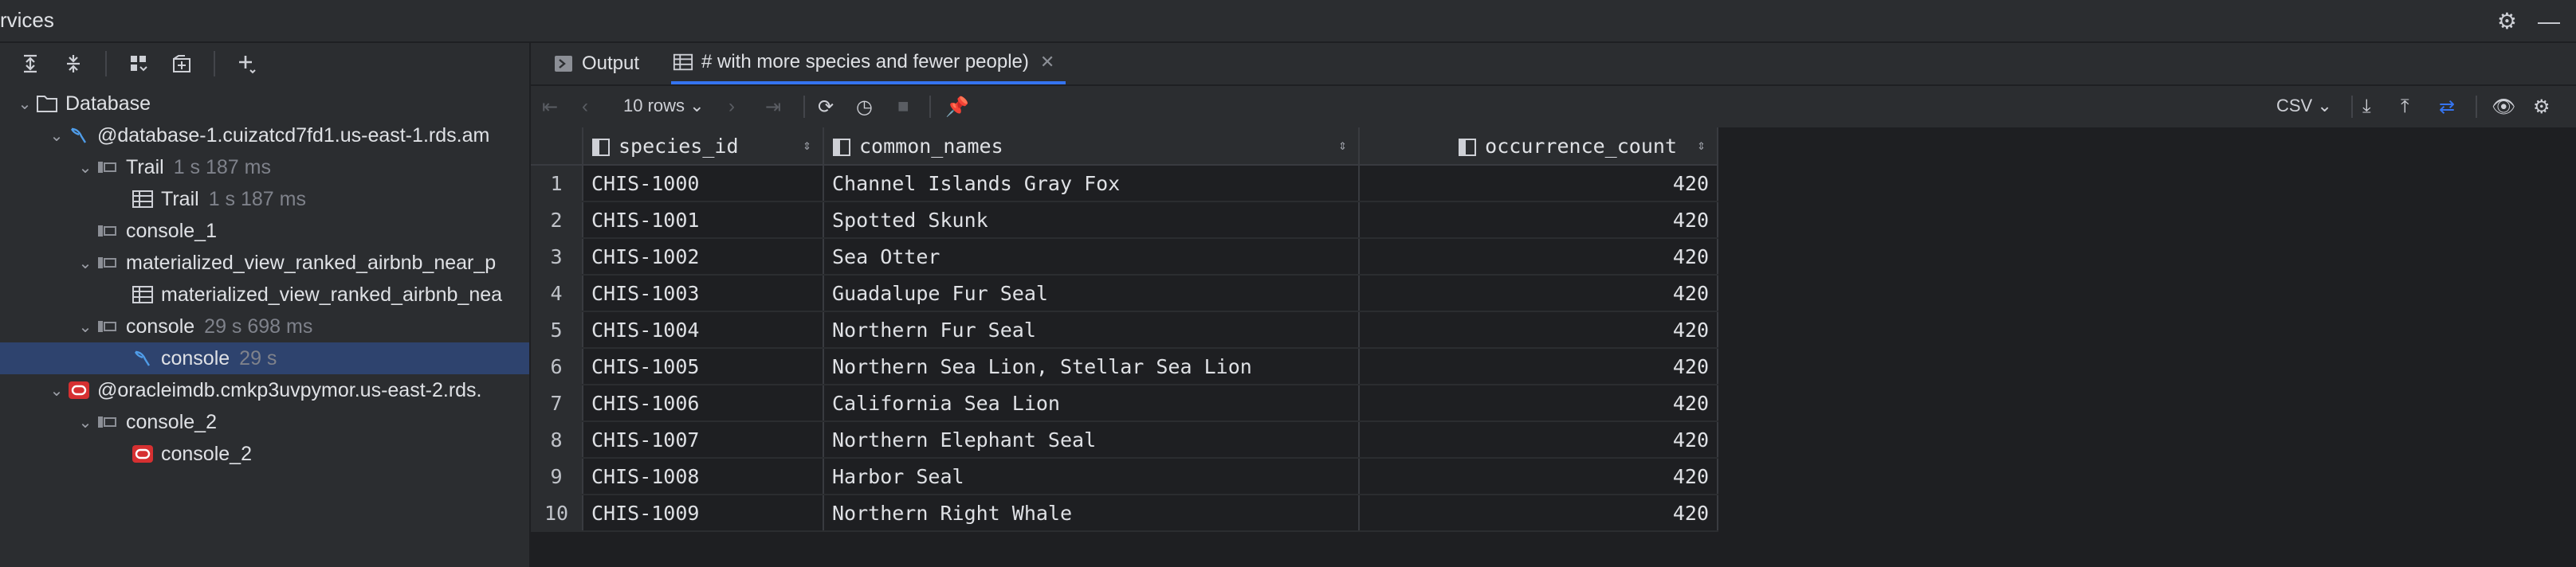  I want to click on cell-species-id: CHIS-1006, so click(703, 403).